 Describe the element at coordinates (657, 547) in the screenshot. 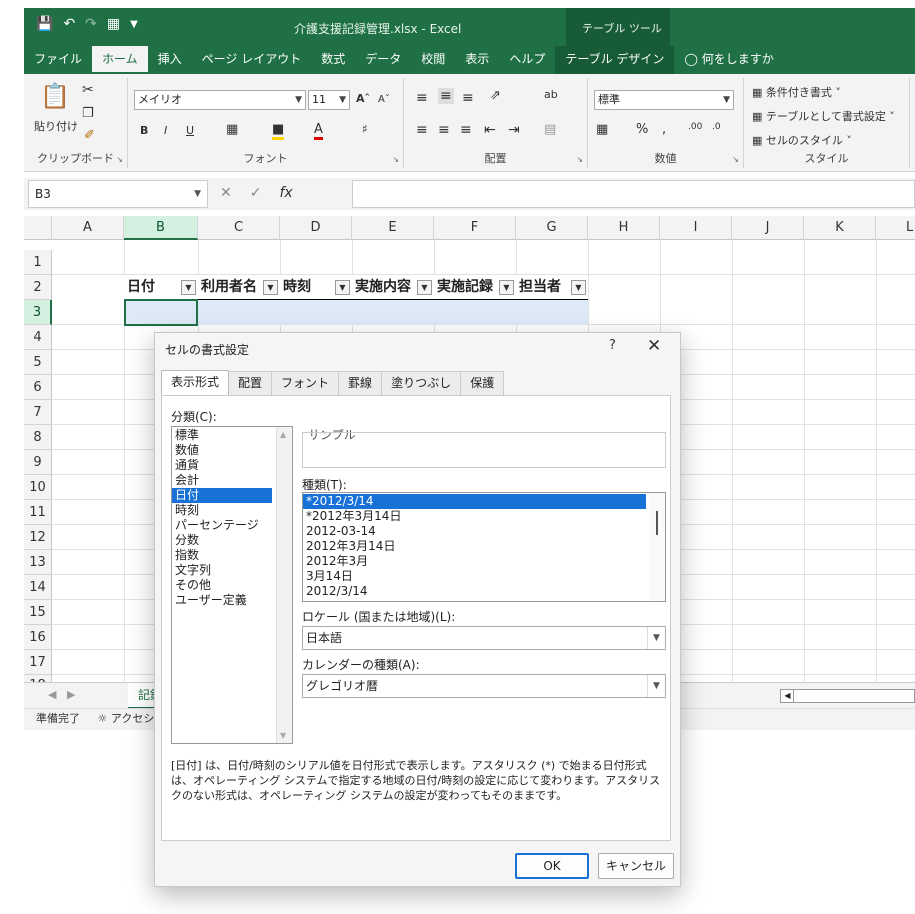

I see `type-scrollbar` at that location.